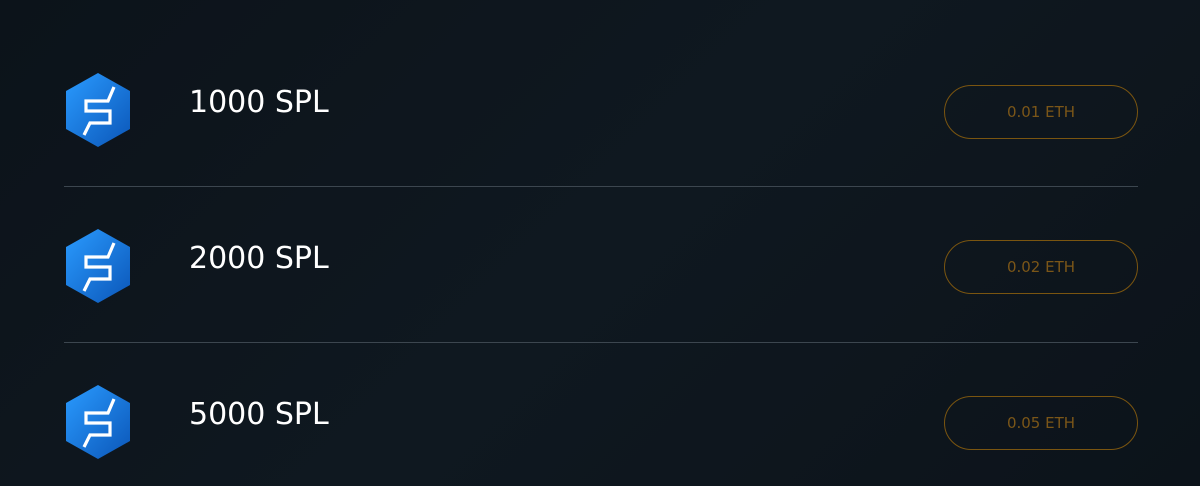 The image size is (1200, 486). Describe the element at coordinates (1041, 267) in the screenshot. I see `buy-price-button: 0.02 ETH` at that location.